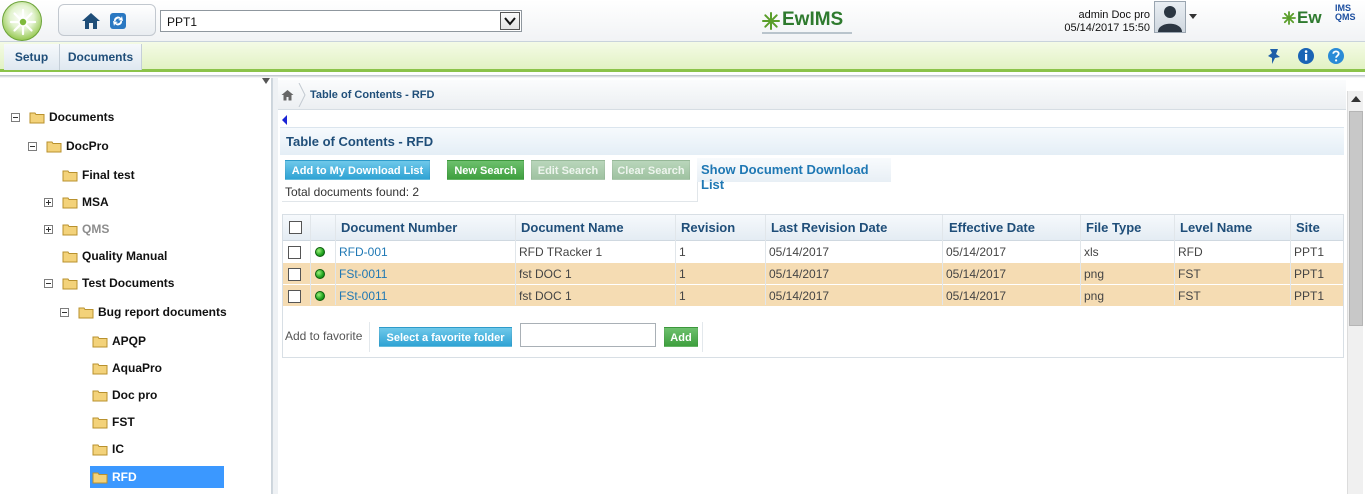 This screenshot has height=494, width=1365. What do you see at coordinates (341, 21) in the screenshot?
I see `site-select: PPT1` at bounding box center [341, 21].